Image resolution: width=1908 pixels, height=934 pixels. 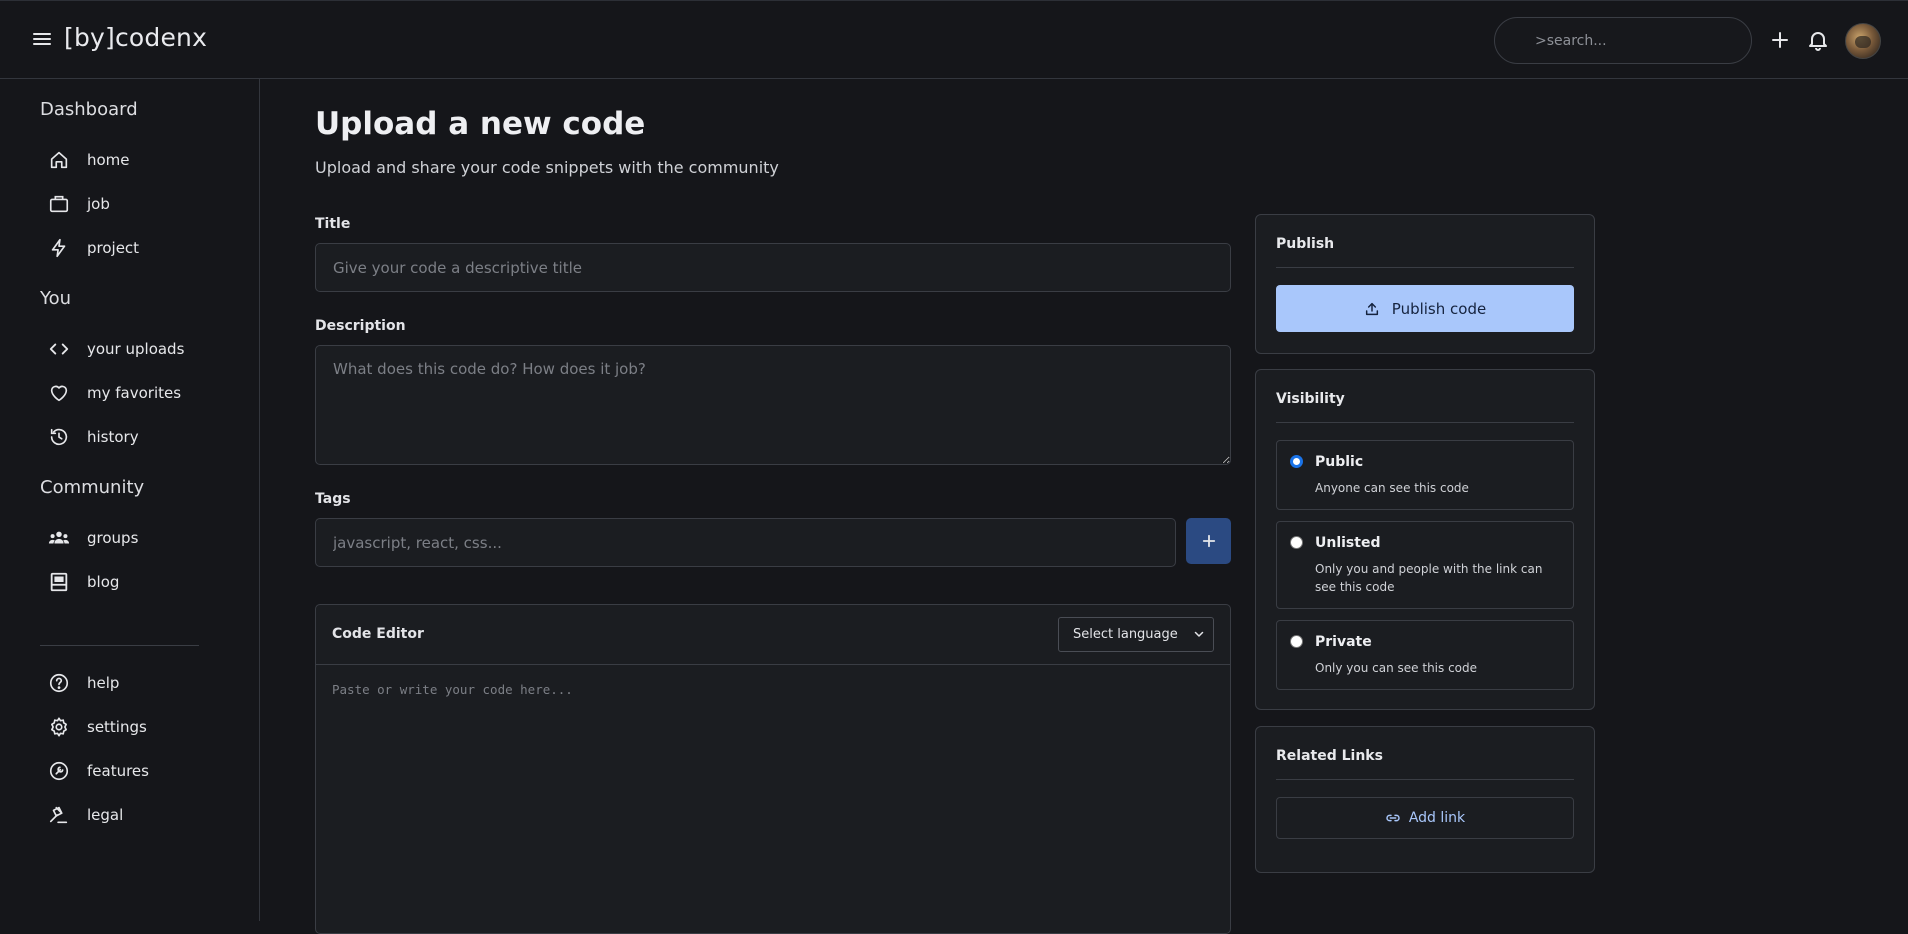 What do you see at coordinates (59, 393) in the screenshot?
I see `heart-icon` at bounding box center [59, 393].